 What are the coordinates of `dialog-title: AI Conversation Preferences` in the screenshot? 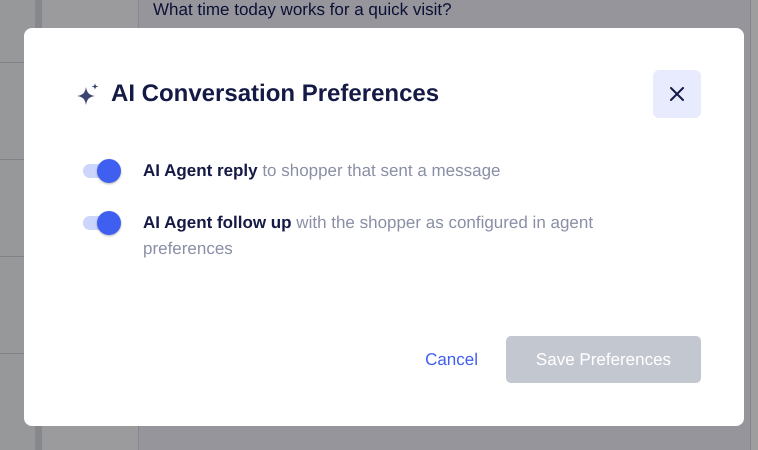 It's located at (275, 94).